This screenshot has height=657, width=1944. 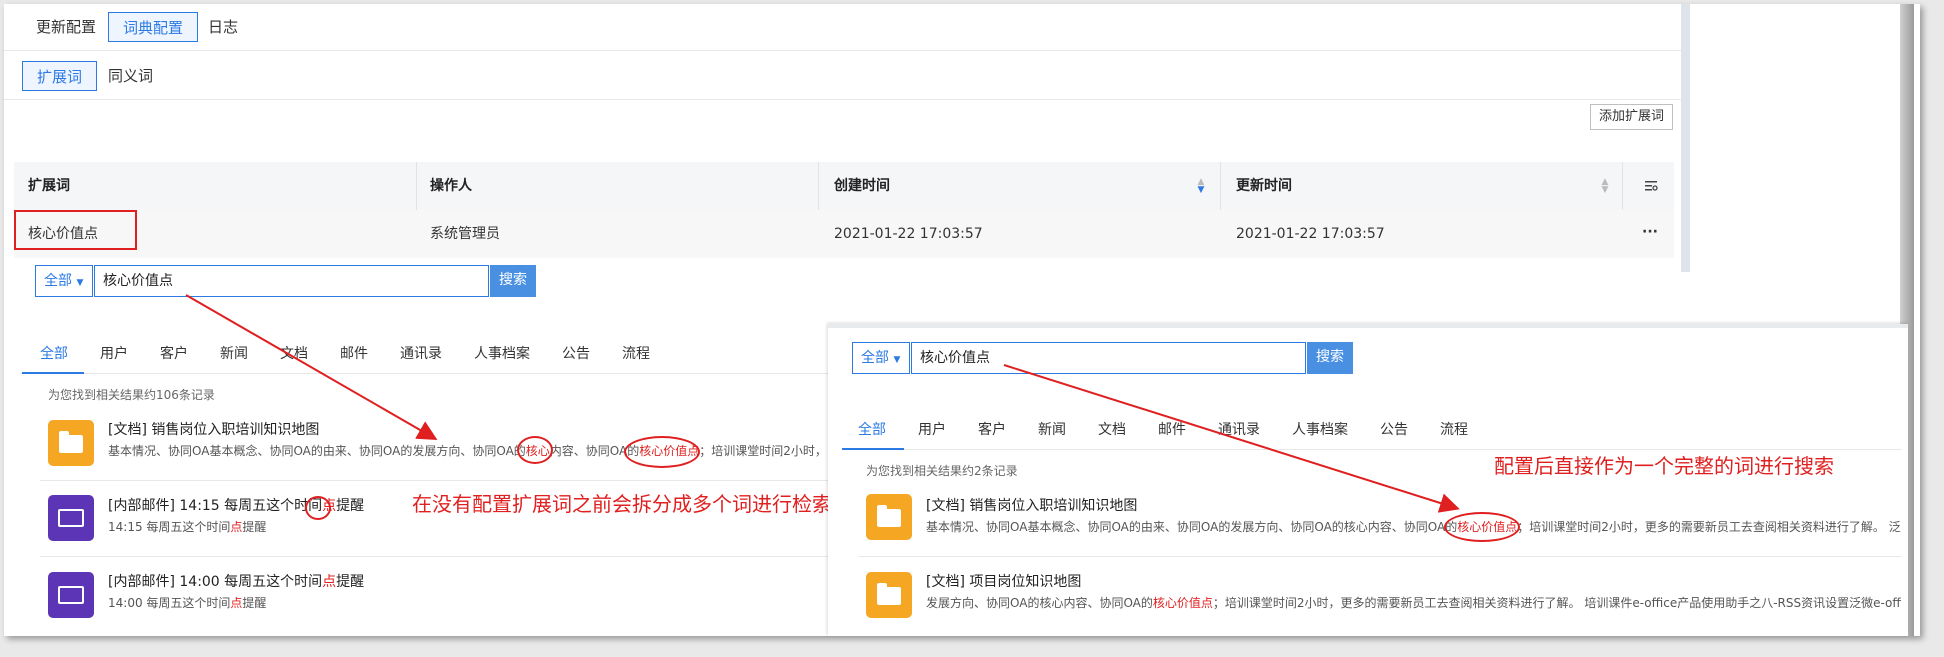 What do you see at coordinates (1231, 438) in the screenshot?
I see `arrow-right` at bounding box center [1231, 438].